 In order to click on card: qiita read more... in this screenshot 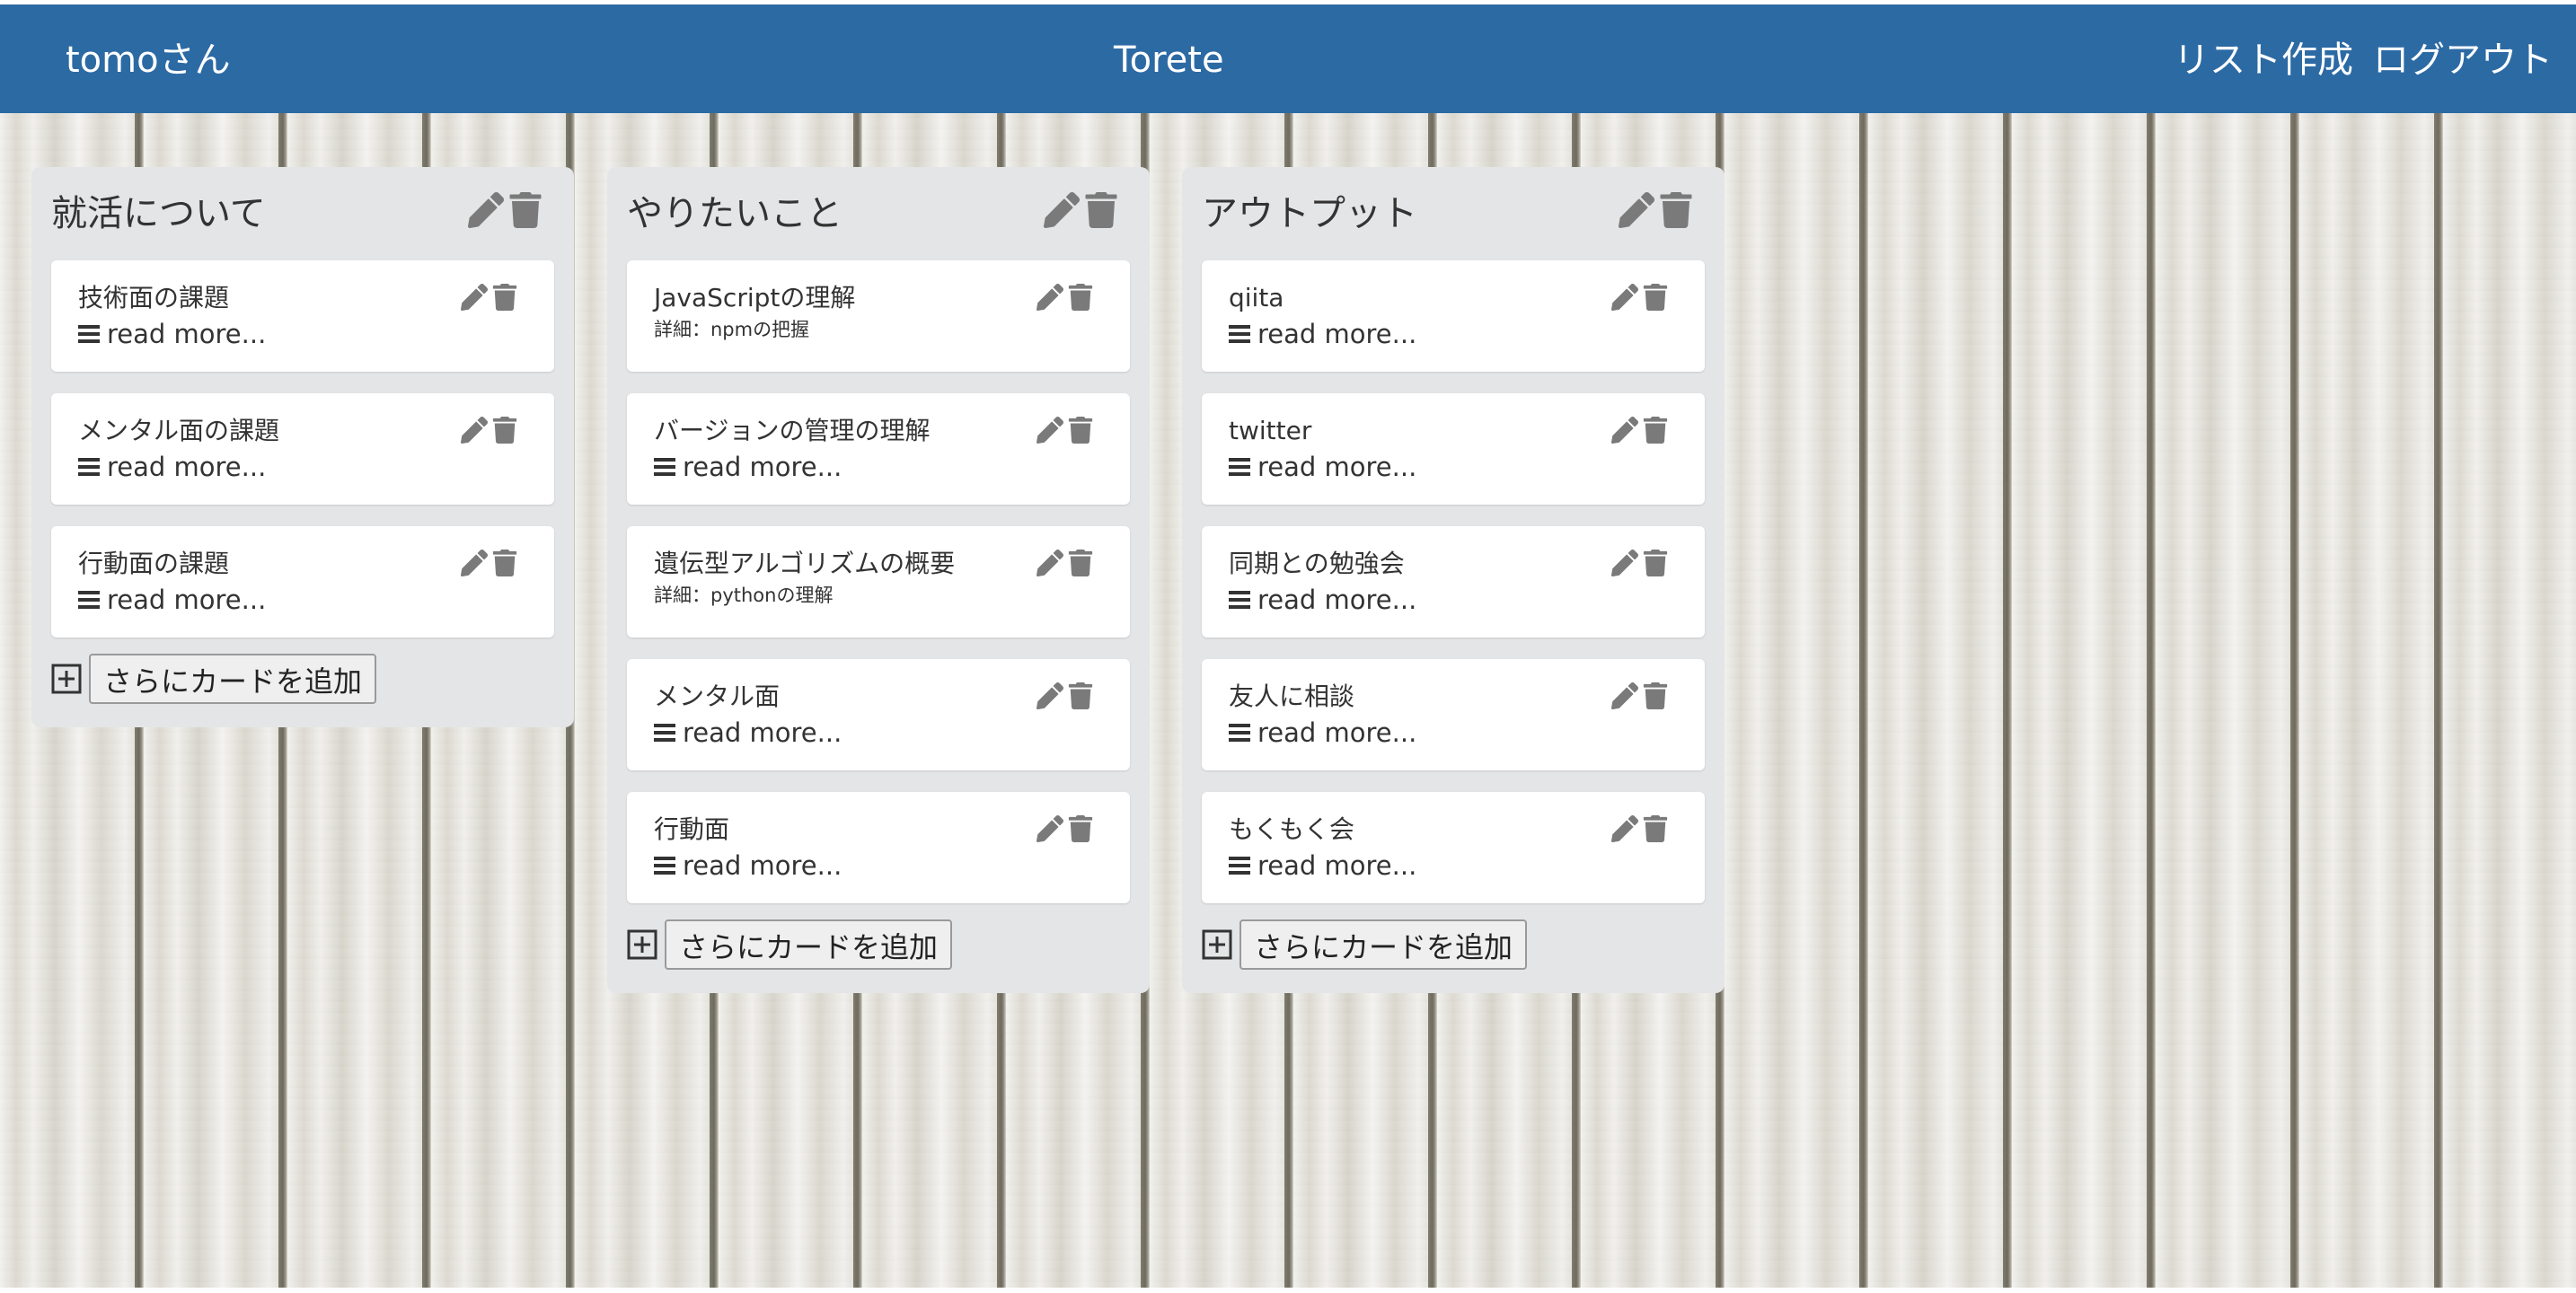, I will do `click(1453, 316)`.